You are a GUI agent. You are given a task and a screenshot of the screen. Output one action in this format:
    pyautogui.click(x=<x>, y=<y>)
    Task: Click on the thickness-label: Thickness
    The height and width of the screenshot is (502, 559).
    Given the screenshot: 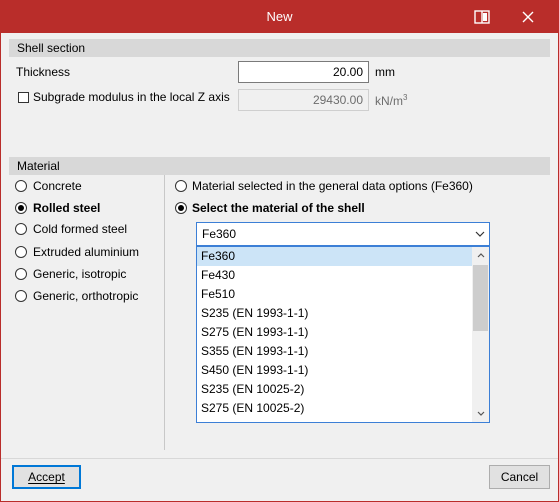 What is the action you would take?
    pyautogui.click(x=43, y=72)
    